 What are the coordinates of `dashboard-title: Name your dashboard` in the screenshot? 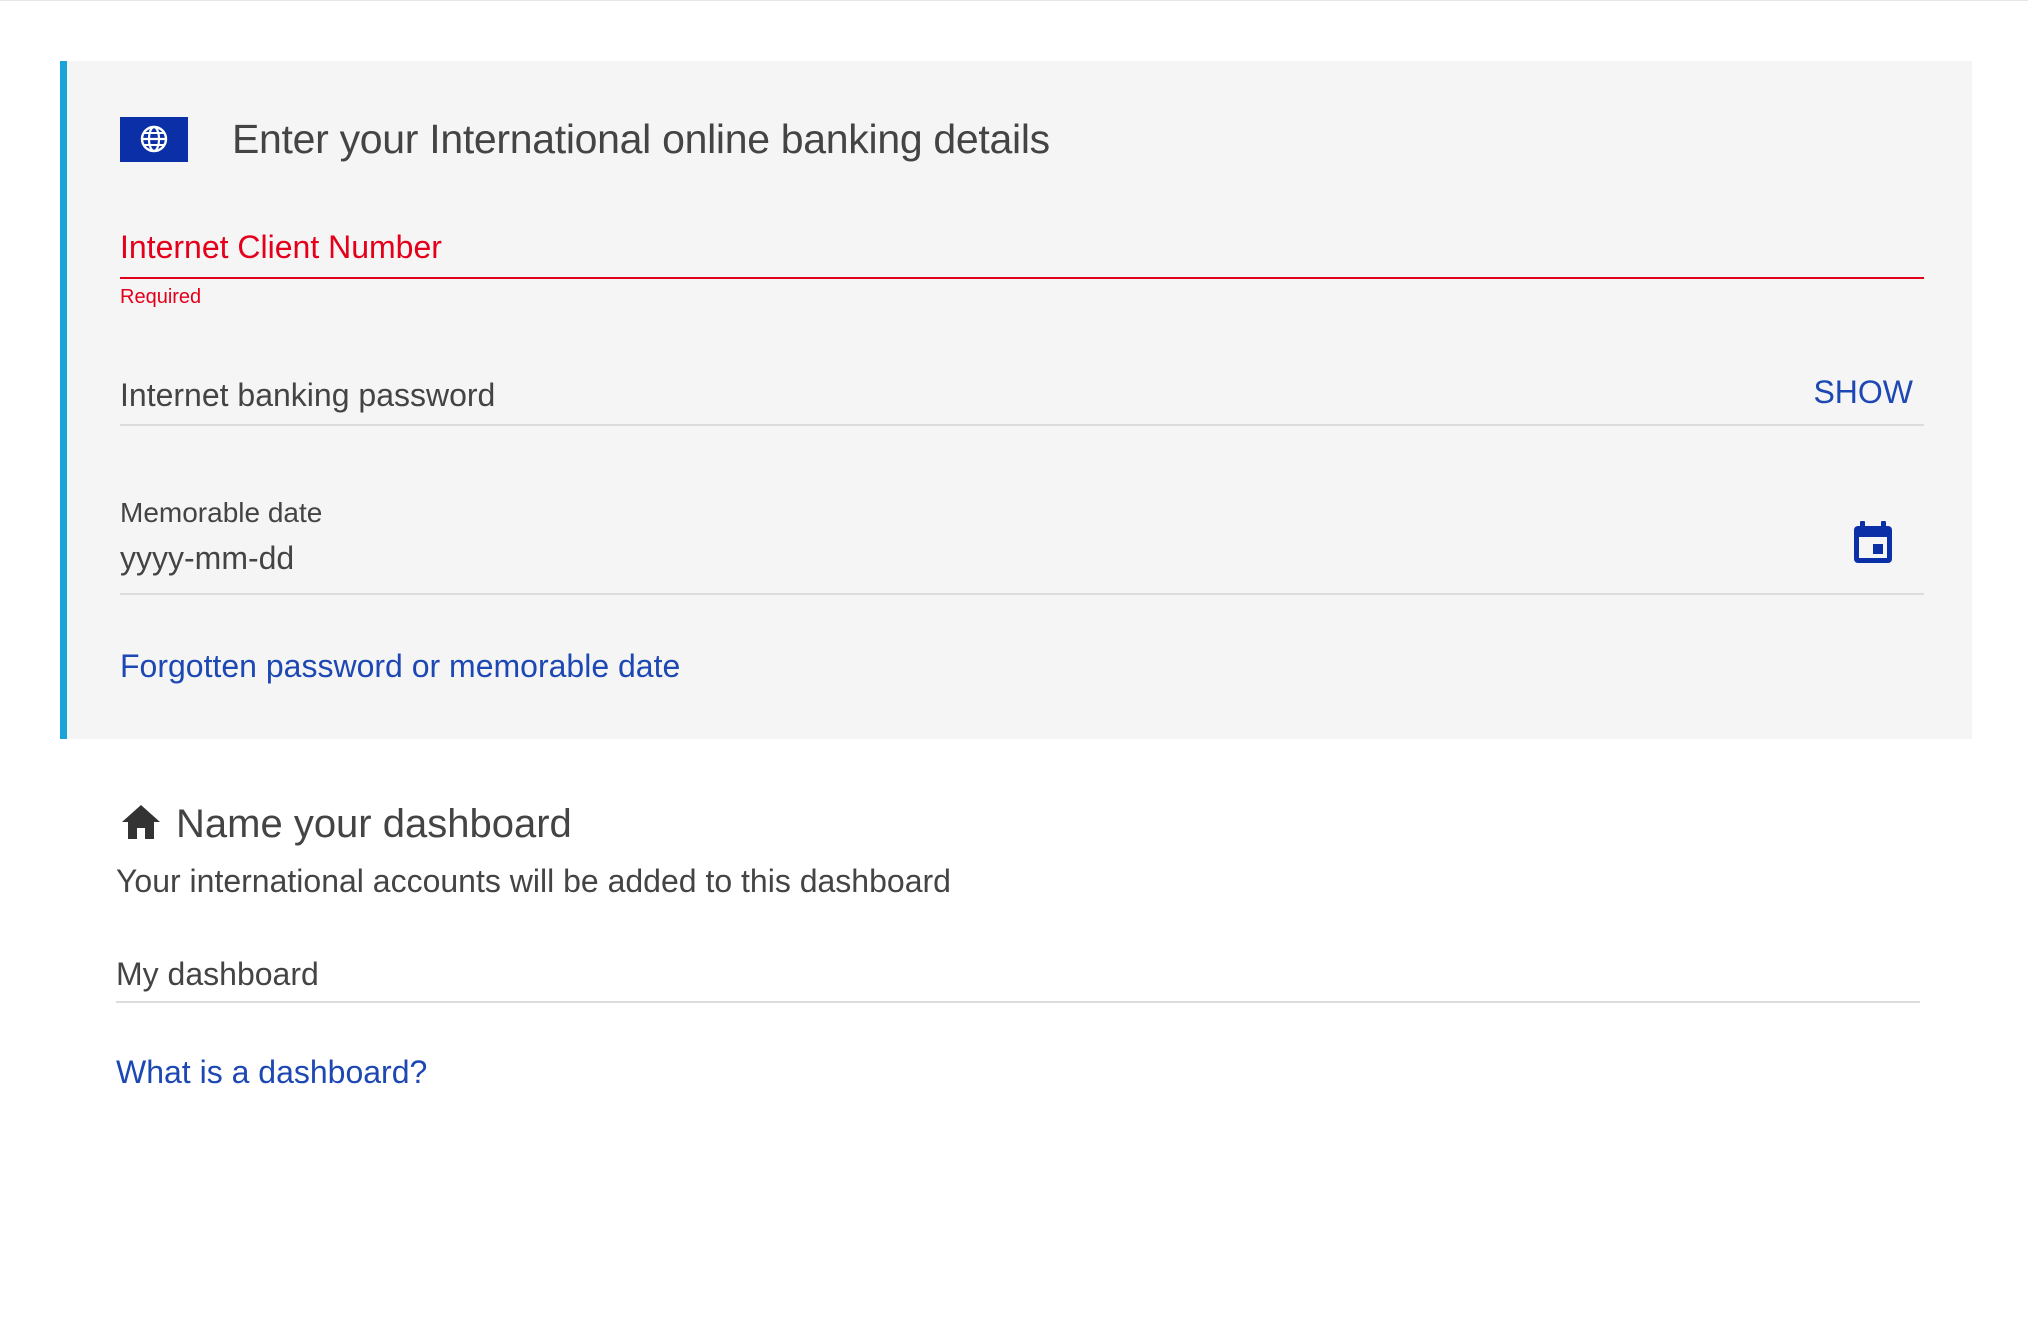 It's located at (374, 823).